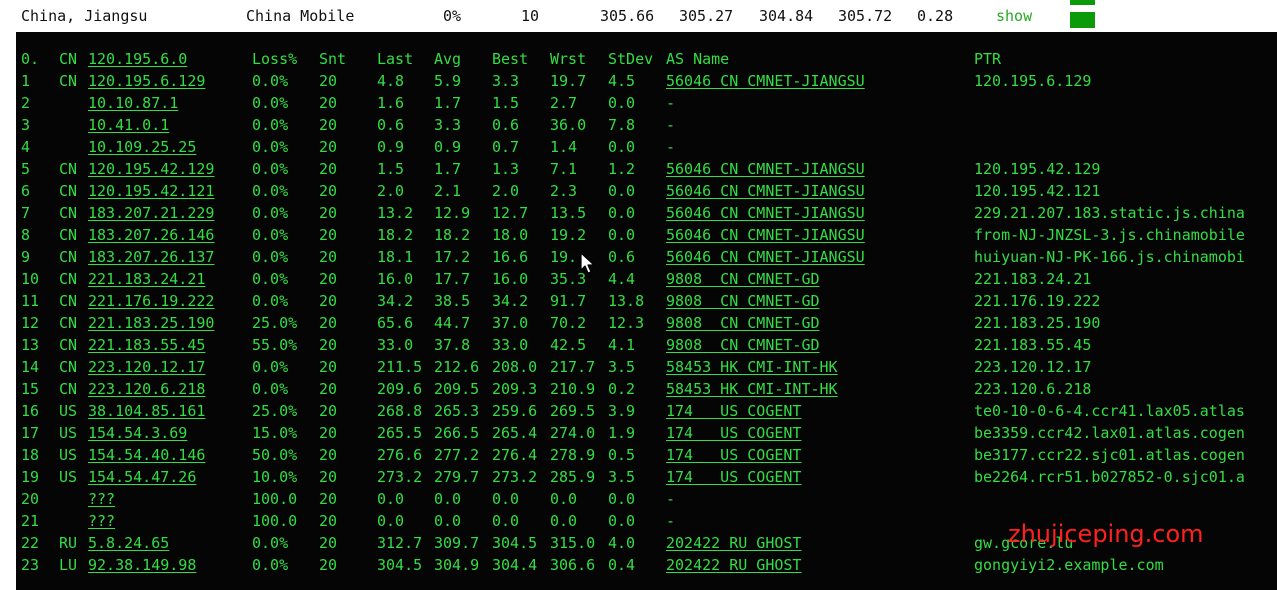 Image resolution: width=1277 pixels, height=590 pixels. What do you see at coordinates (510, 323) in the screenshot?
I see `cell-best: 37.0` at bounding box center [510, 323].